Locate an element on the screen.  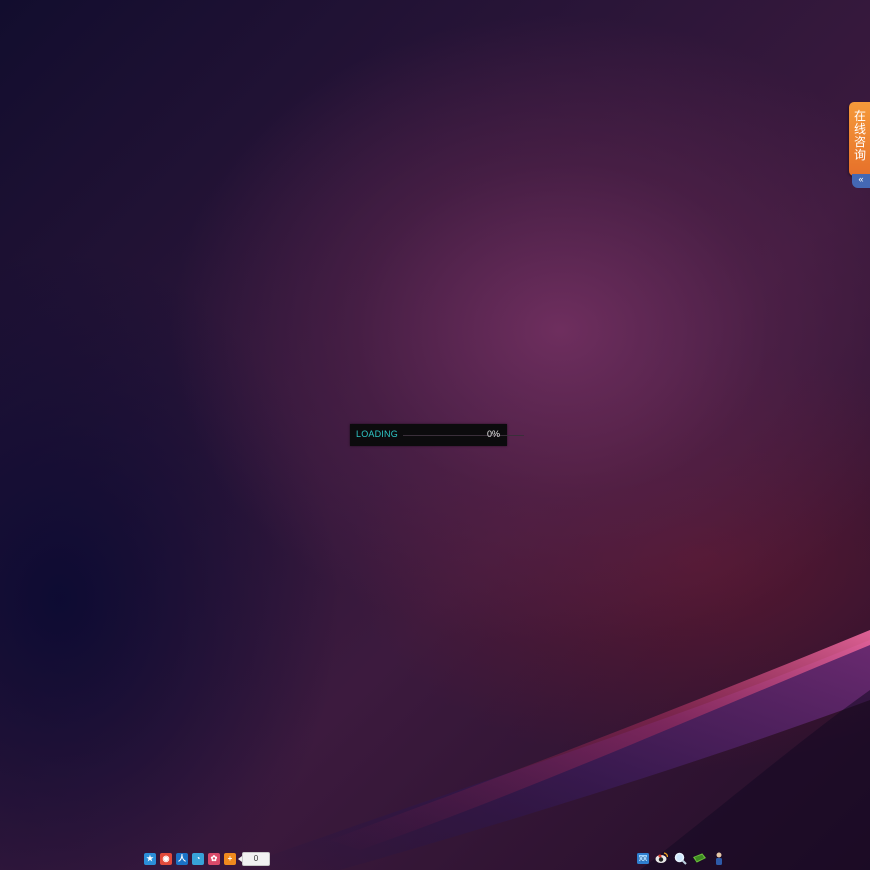
share-count: 0 is located at coordinates (254, 859).